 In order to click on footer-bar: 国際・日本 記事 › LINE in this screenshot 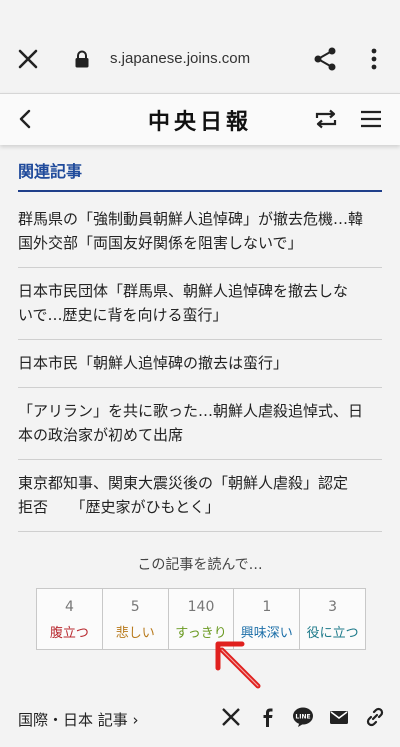, I will do `click(200, 720)`.